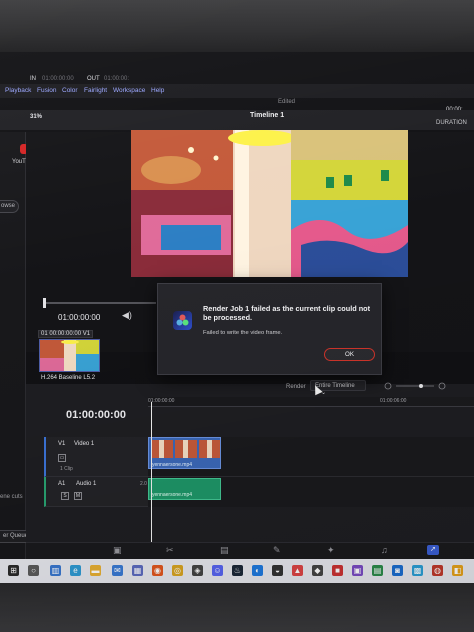 The height and width of the screenshot is (632, 474). I want to click on audio-track-id: A1, so click(62, 484).